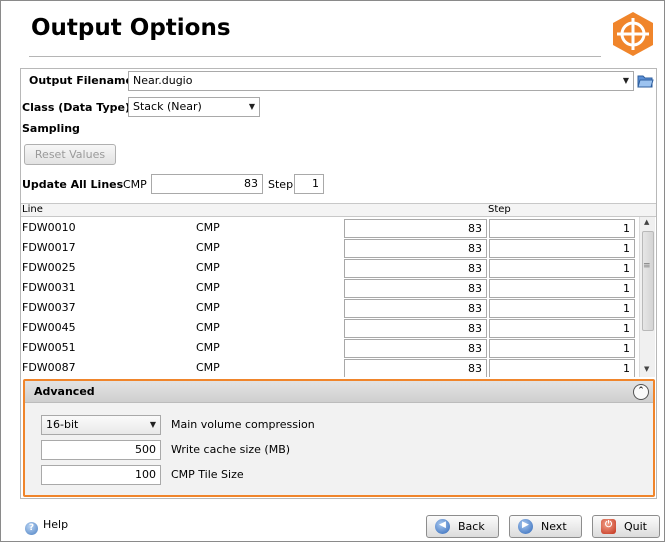 This screenshot has height=542, width=665. What do you see at coordinates (49, 247) in the screenshot?
I see `row-line-name: FDW0017` at bounding box center [49, 247].